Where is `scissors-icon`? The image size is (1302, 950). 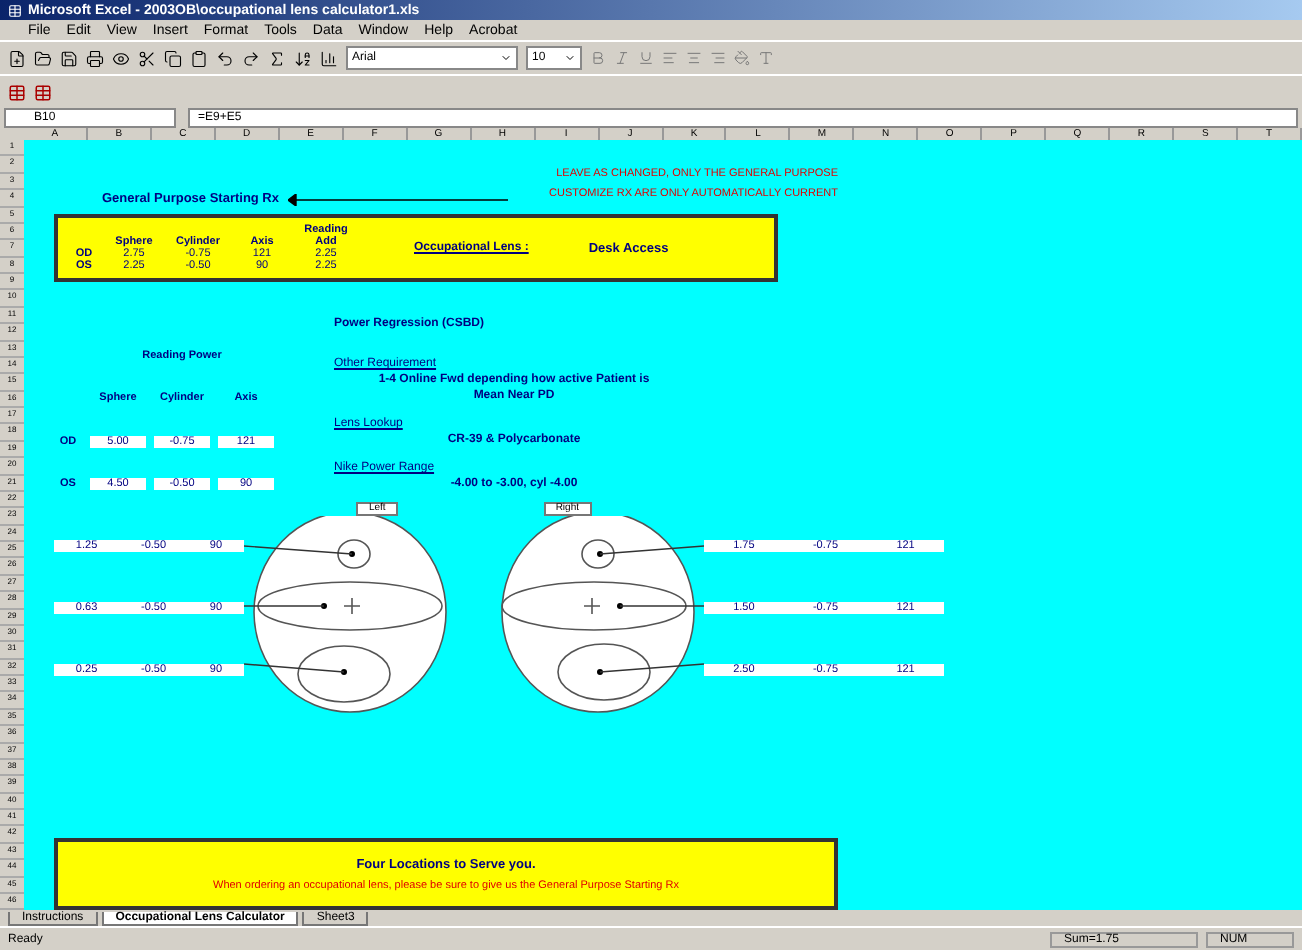
scissors-icon is located at coordinates (147, 58).